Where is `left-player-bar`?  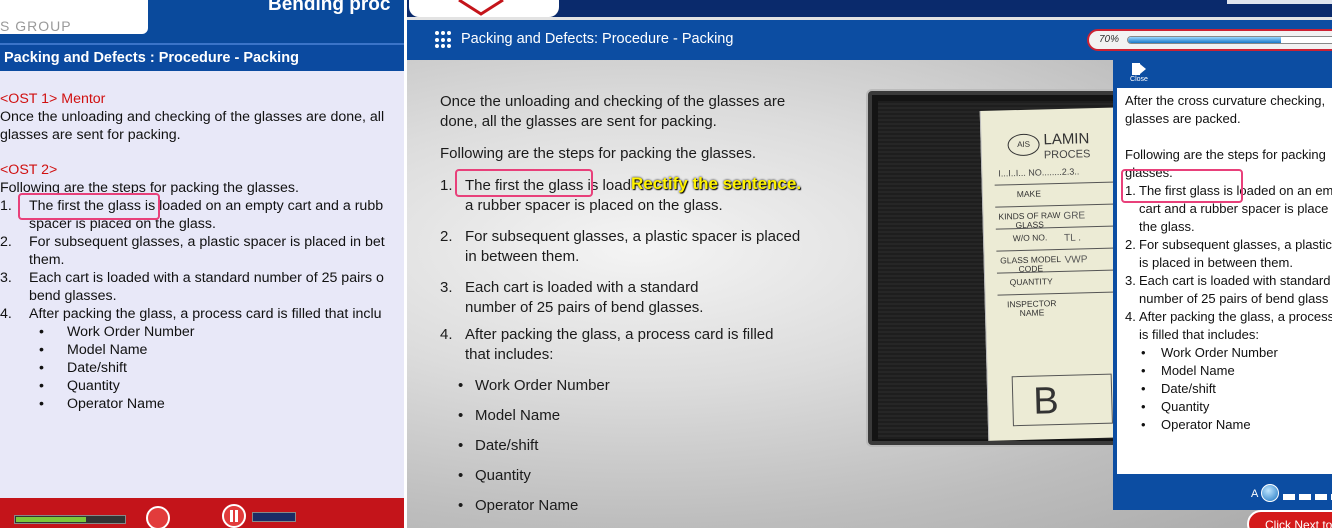
left-player-bar is located at coordinates (202, 513).